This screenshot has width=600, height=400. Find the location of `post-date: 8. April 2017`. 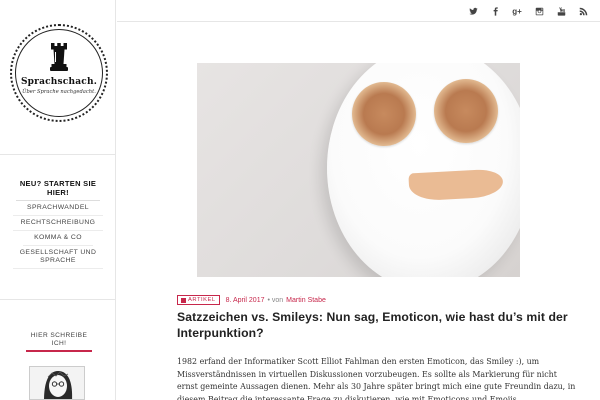

post-date: 8. April 2017 is located at coordinates (245, 300).